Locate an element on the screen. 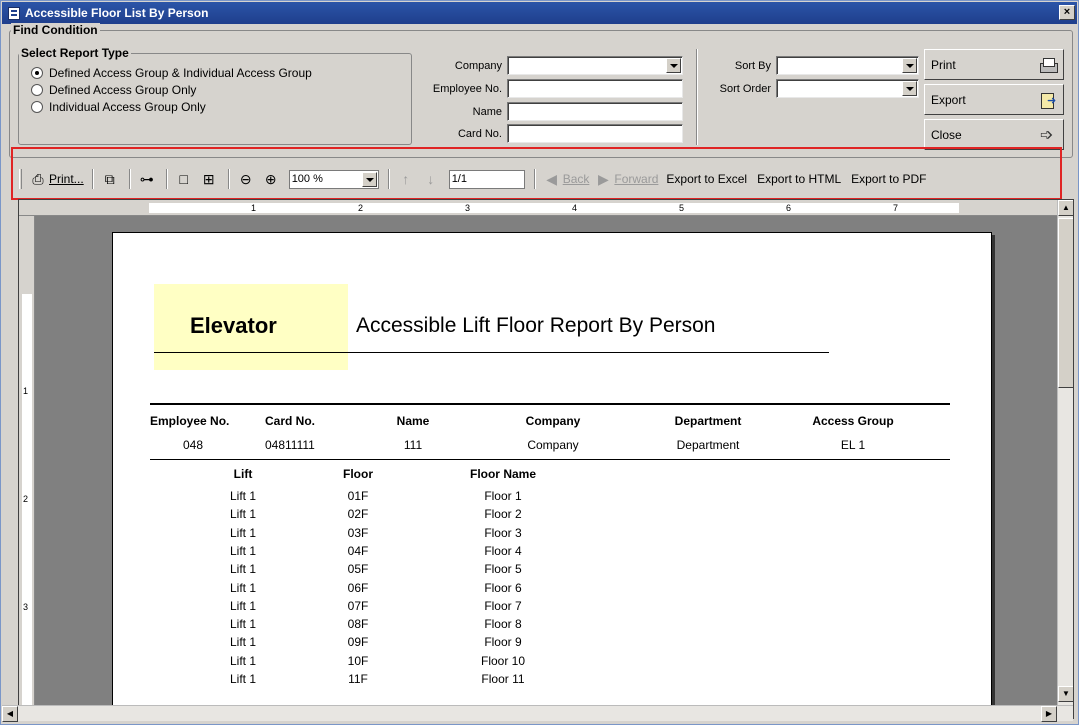 The width and height of the screenshot is (1079, 725). header-rule is located at coordinates (550, 404).